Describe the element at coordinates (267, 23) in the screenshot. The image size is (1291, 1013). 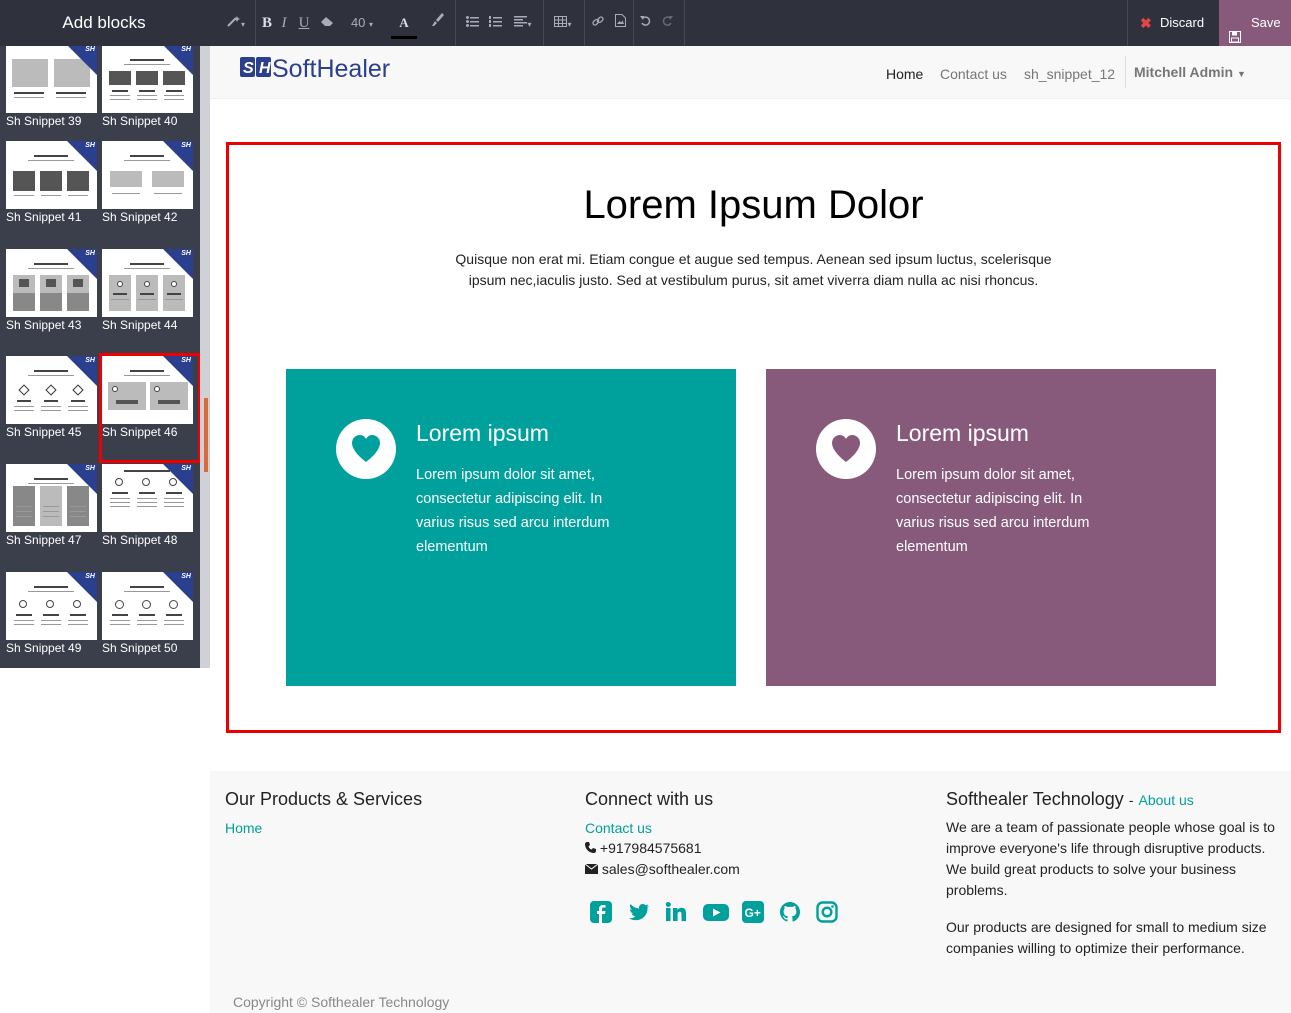
I see `bold-icon: B` at that location.